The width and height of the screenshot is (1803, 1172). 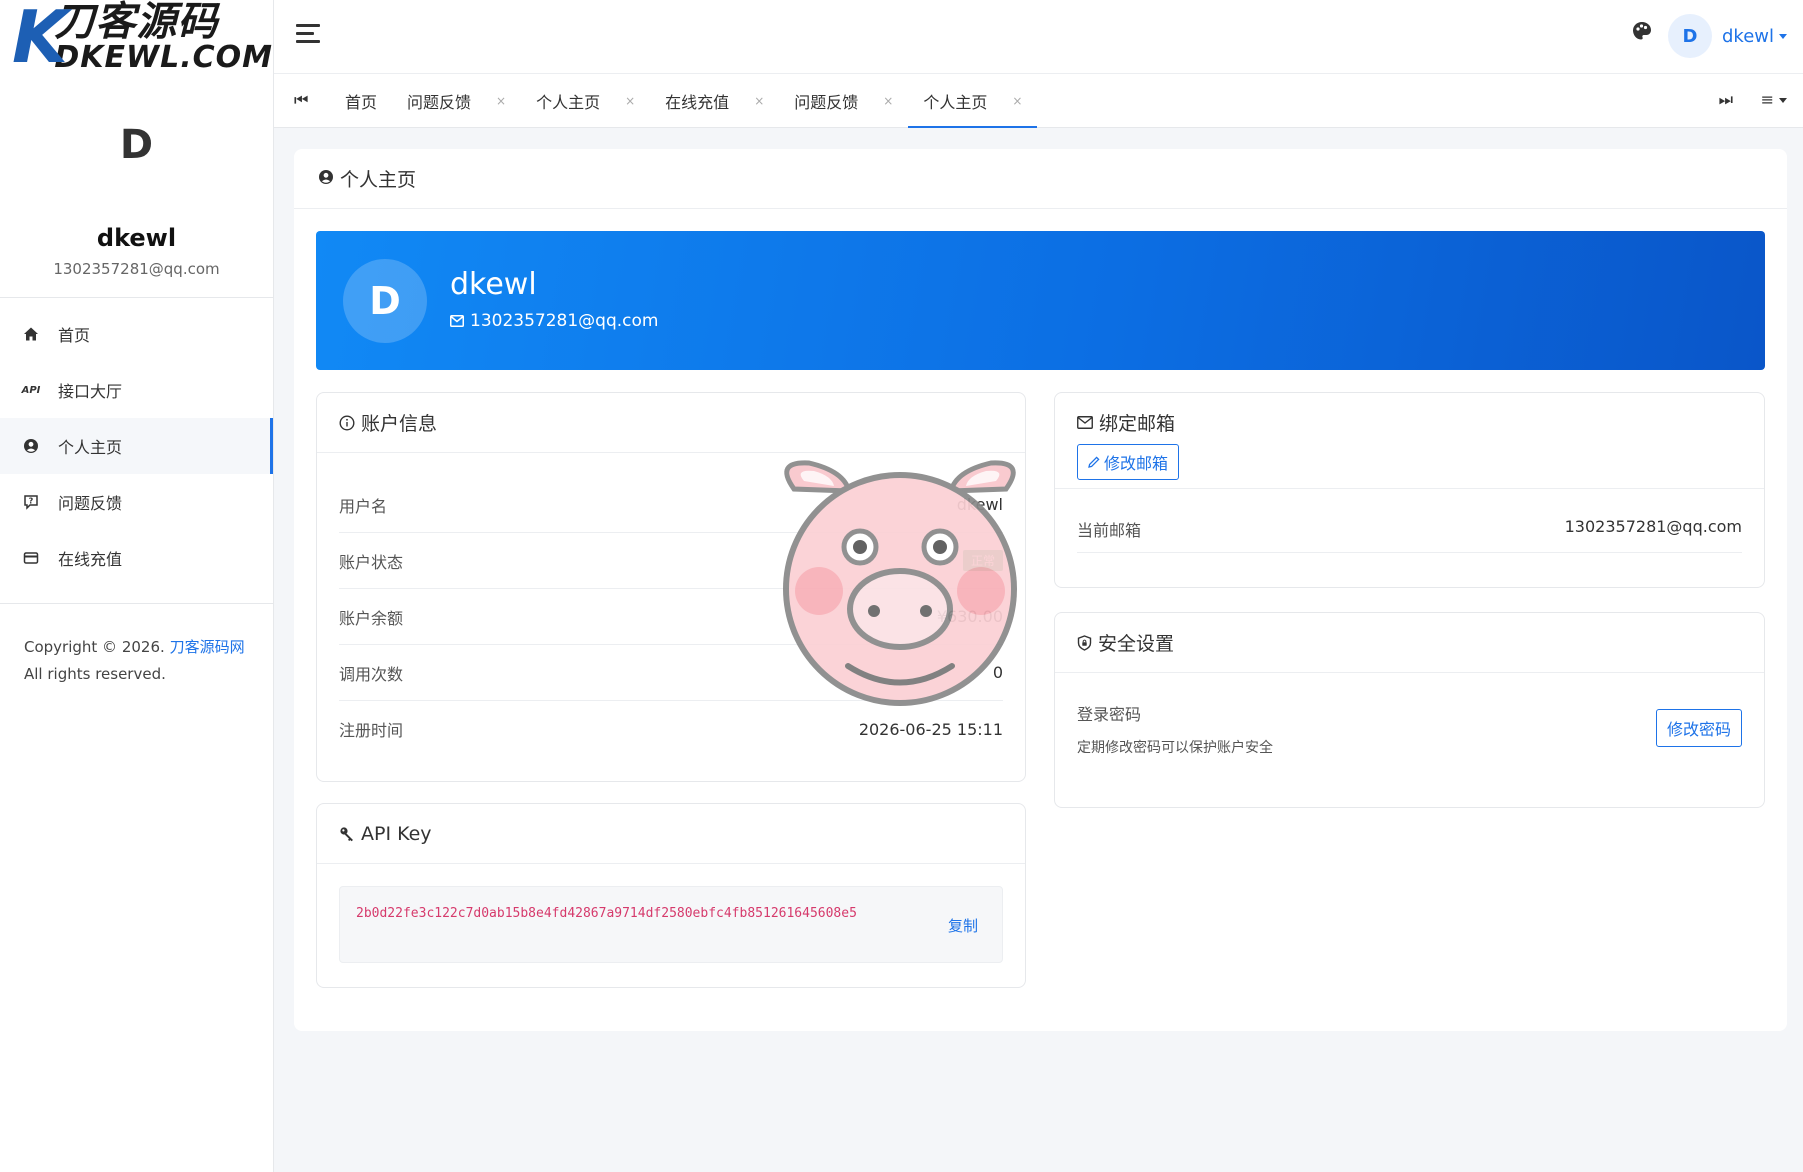 What do you see at coordinates (136, 558) in the screenshot?
I see `sidebar-item-recharge: 在线充值` at bounding box center [136, 558].